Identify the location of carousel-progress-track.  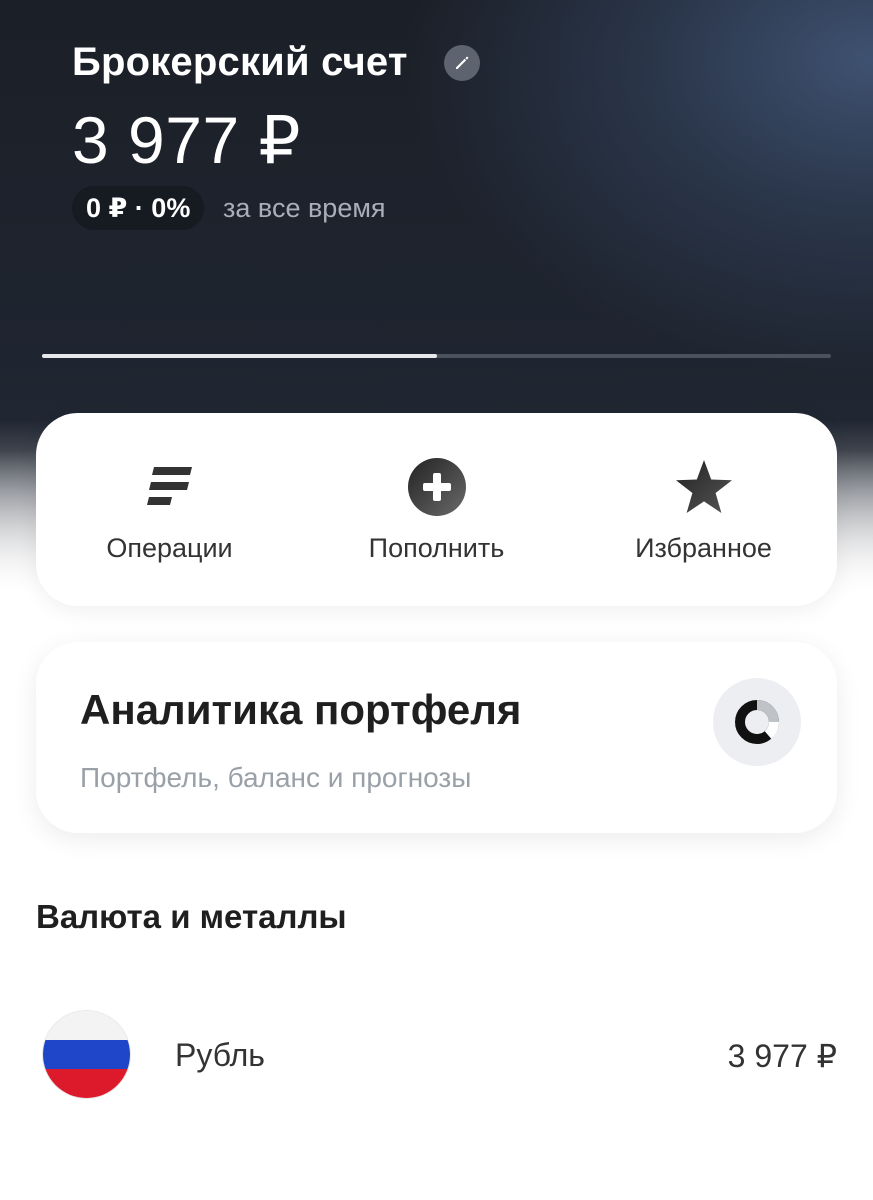
(436, 356).